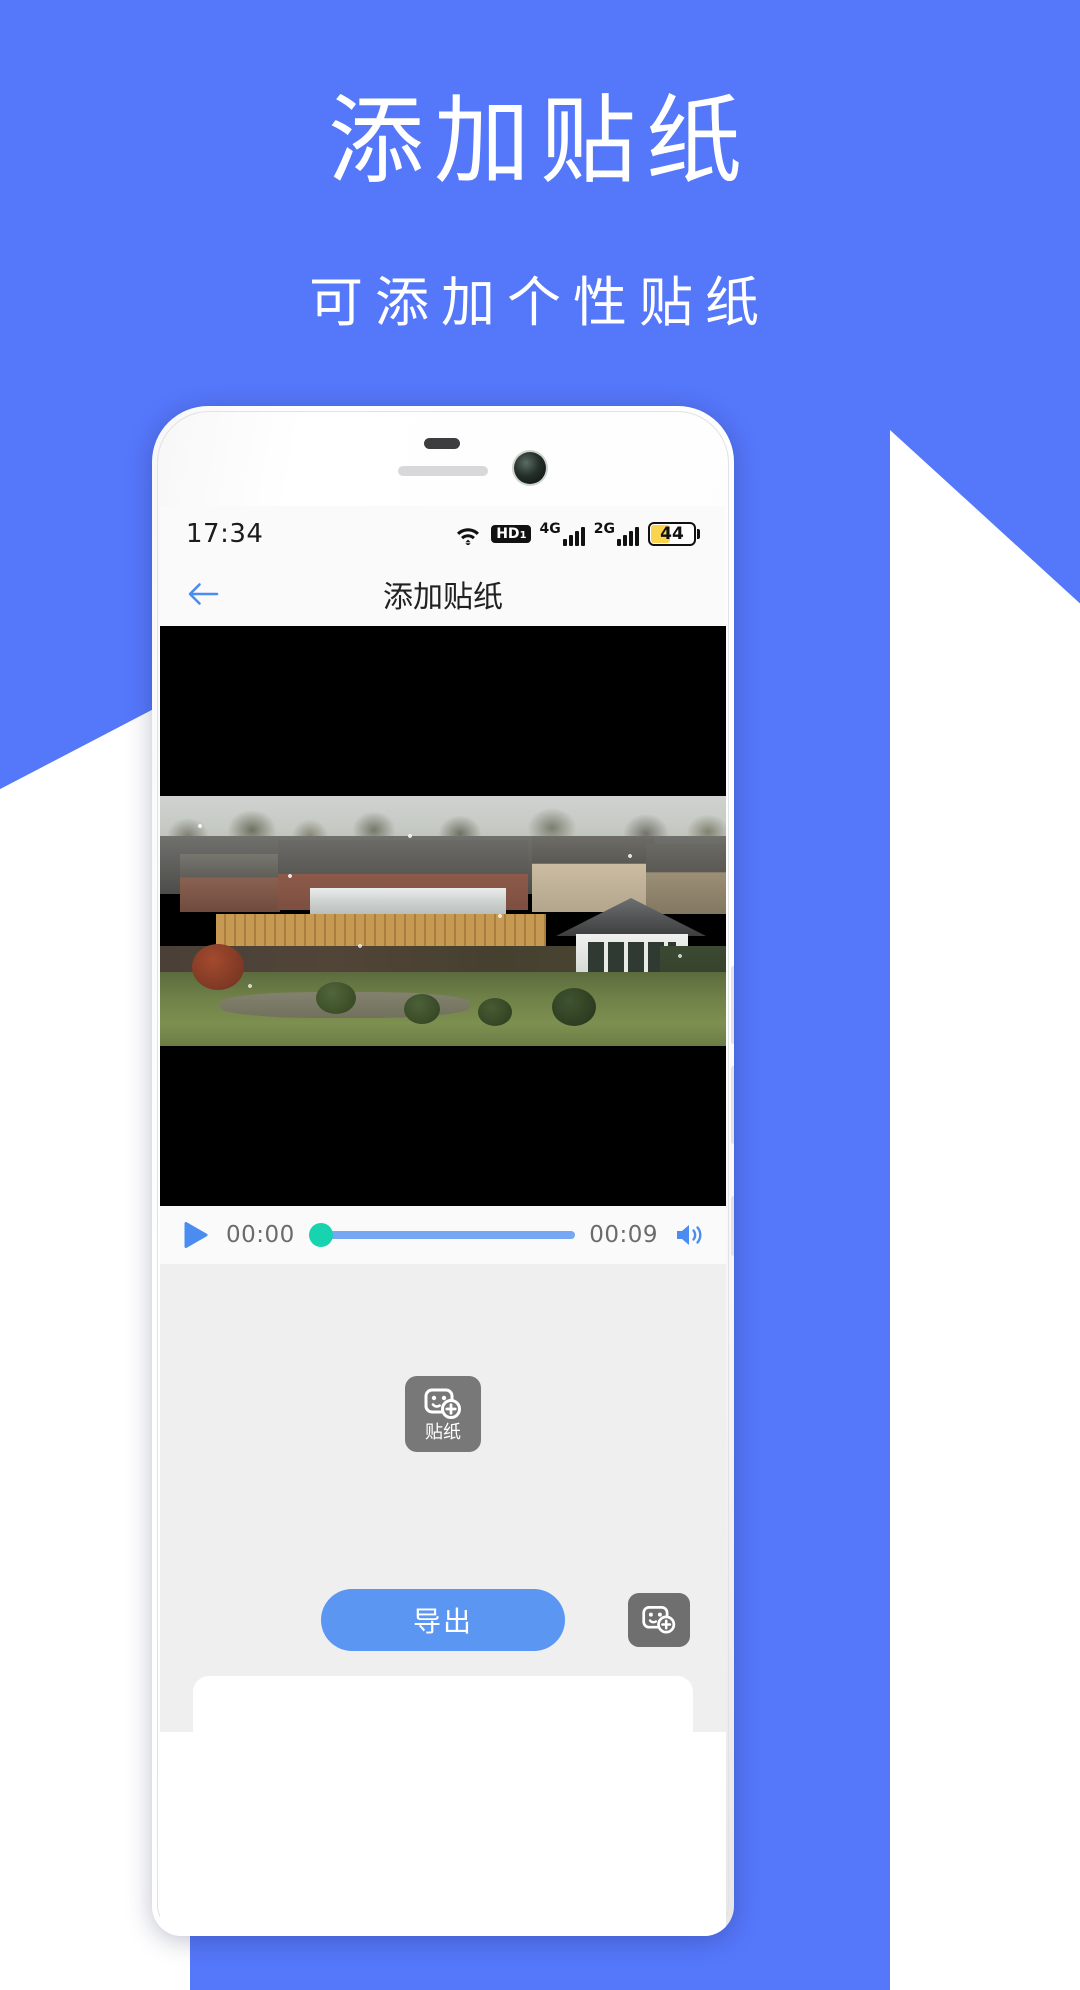 The width and height of the screenshot is (1080, 1990). What do you see at coordinates (732, 1226) in the screenshot?
I see `power-hardware-button` at bounding box center [732, 1226].